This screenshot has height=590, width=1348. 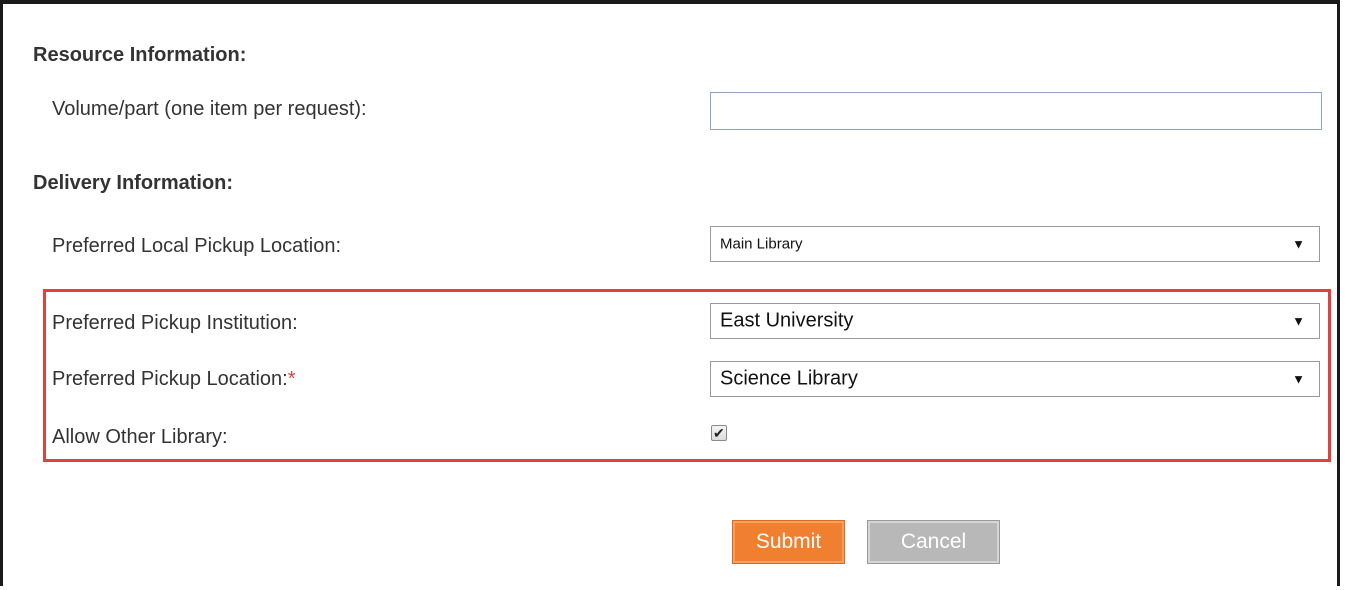 What do you see at coordinates (291, 379) in the screenshot?
I see `required-marker: *` at bounding box center [291, 379].